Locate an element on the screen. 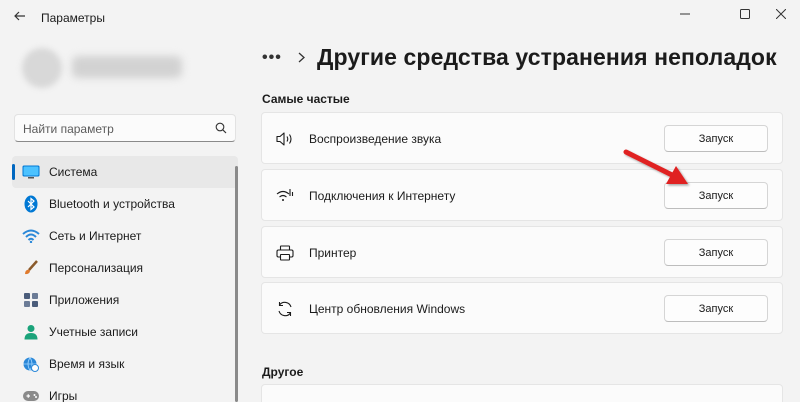  sidebar-item-label: Приложения is located at coordinates (84, 300).